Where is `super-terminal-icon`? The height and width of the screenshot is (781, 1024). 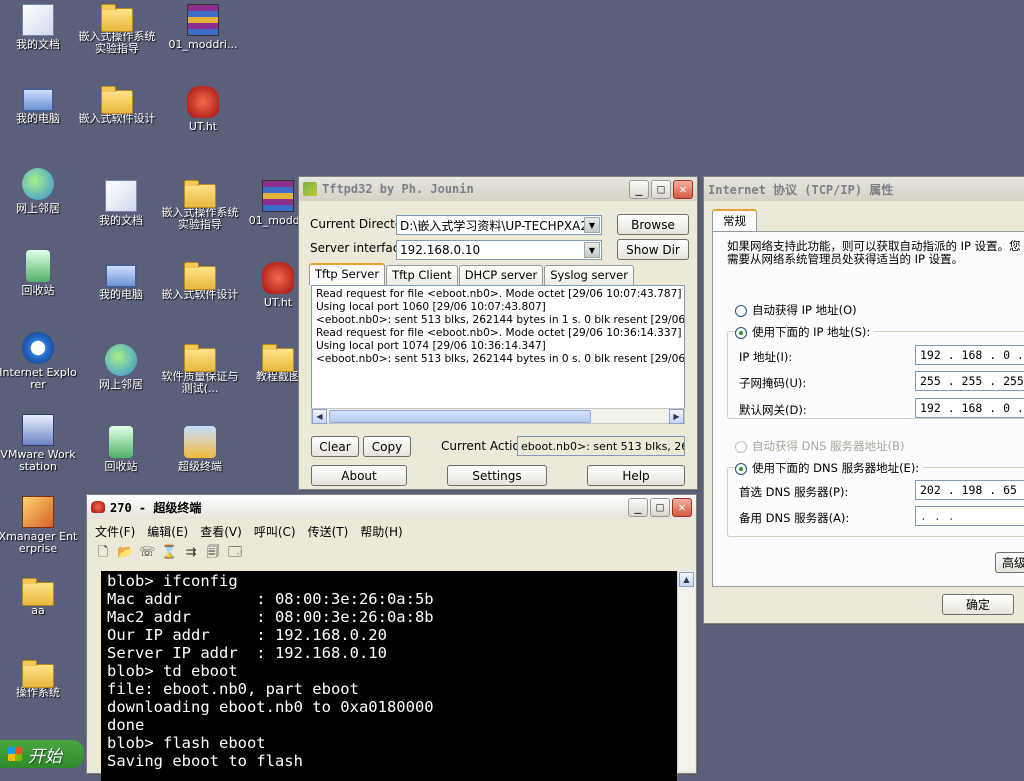 super-terminal-icon is located at coordinates (200, 442).